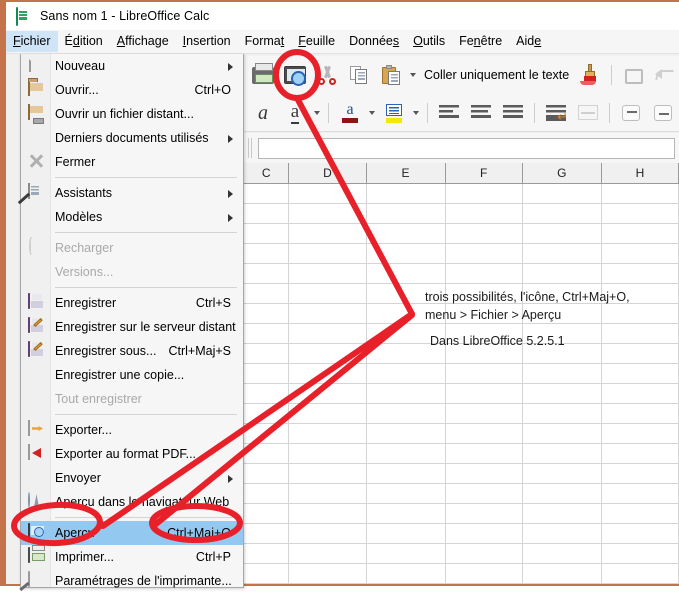  What do you see at coordinates (631, 113) in the screenshot?
I see `border-style-icon` at bounding box center [631, 113].